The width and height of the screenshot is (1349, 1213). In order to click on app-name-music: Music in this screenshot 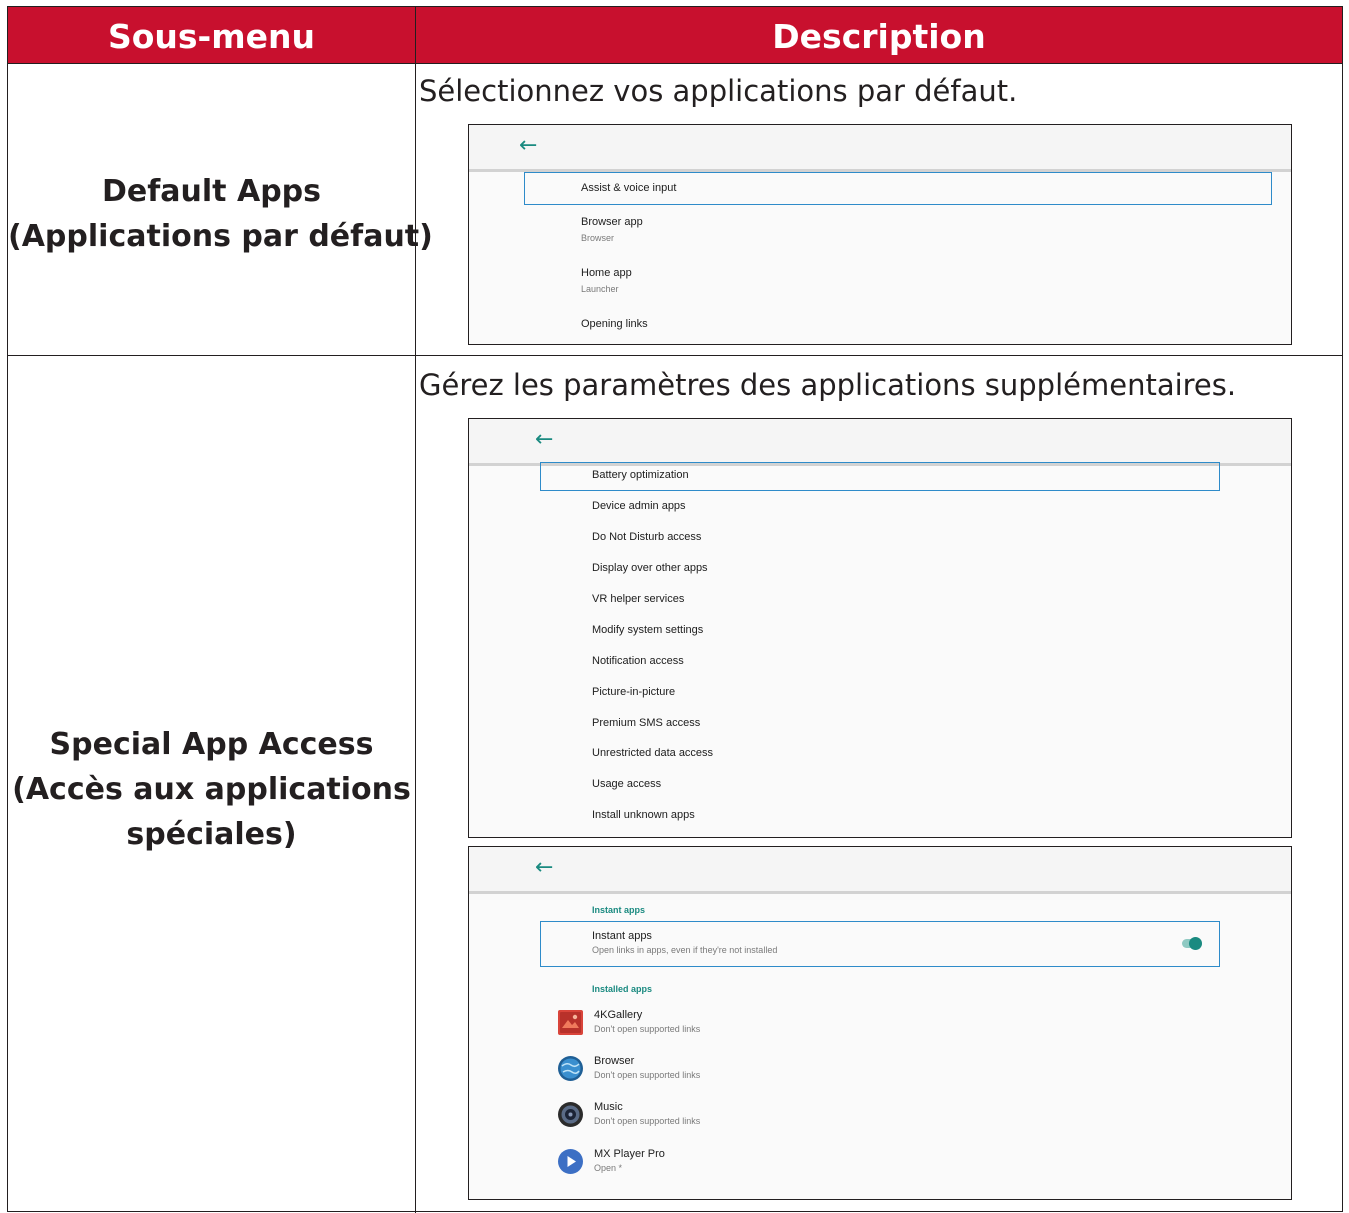, I will do `click(608, 1107)`.